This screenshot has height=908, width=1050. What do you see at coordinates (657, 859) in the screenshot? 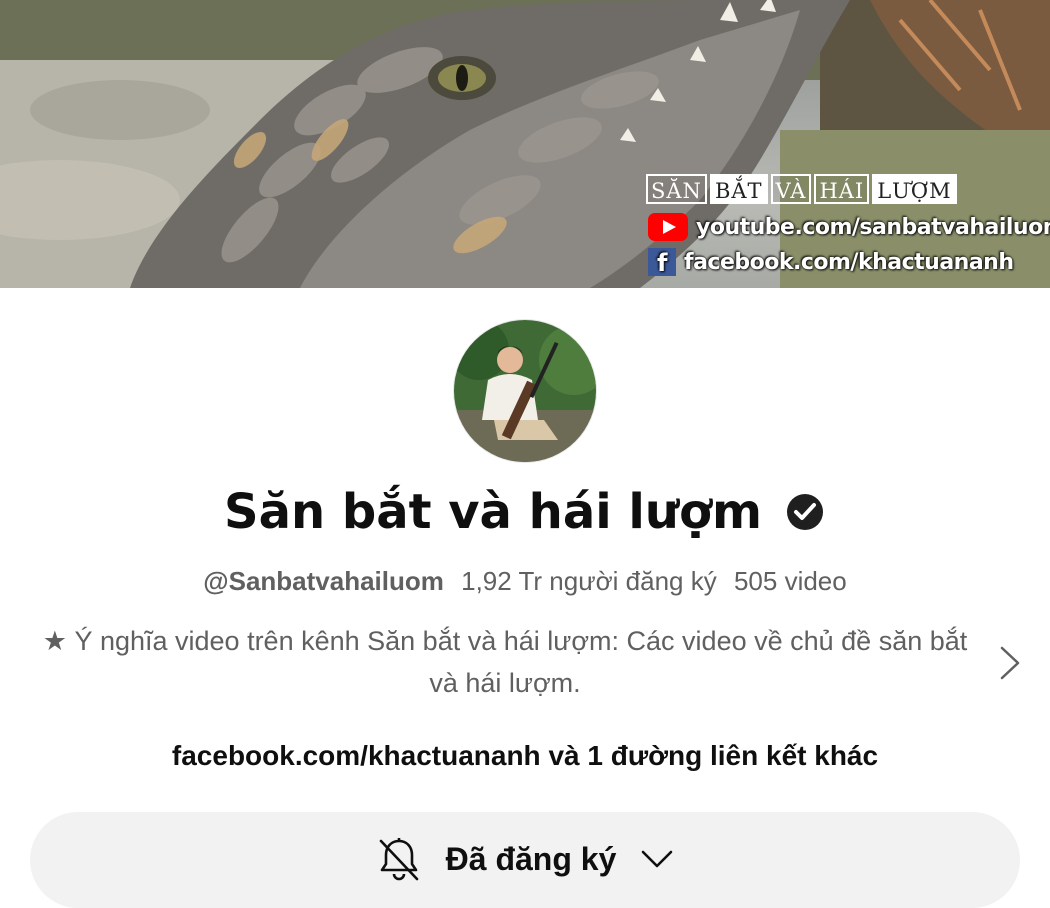
I see `chevron-down-icon` at bounding box center [657, 859].